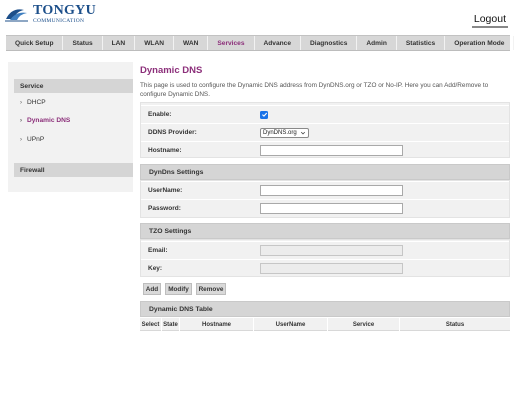 This screenshot has height=400, width=516. What do you see at coordinates (119, 43) in the screenshot?
I see `tab-lan: LAN` at bounding box center [119, 43].